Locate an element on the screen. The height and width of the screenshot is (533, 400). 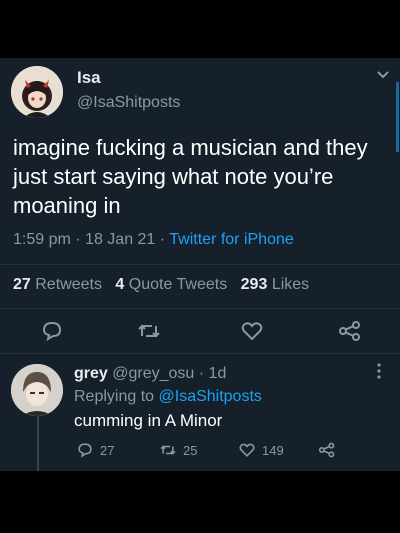
reply-reply-action: 27 is located at coordinates (95, 450).